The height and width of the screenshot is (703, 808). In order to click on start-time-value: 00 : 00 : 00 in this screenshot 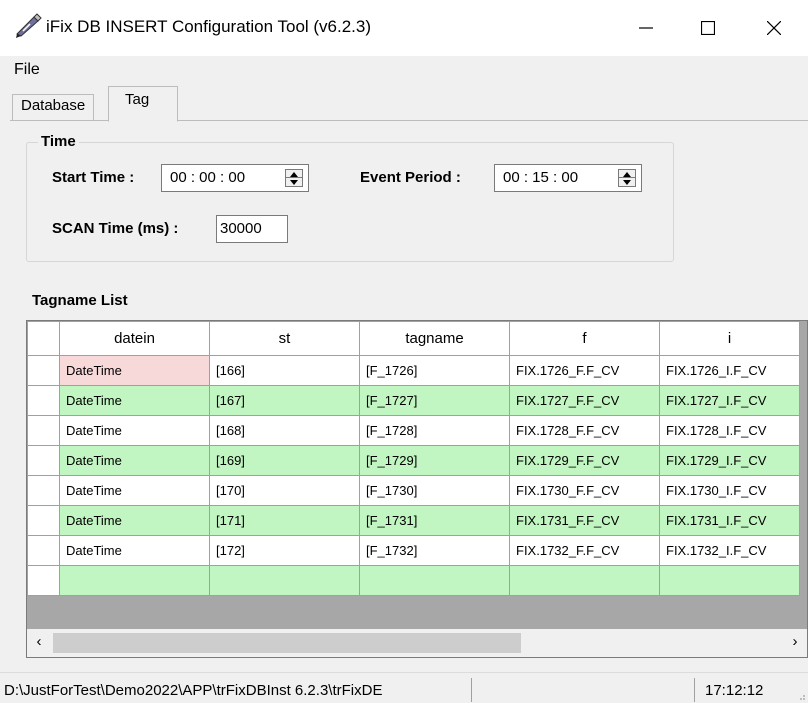, I will do `click(208, 177)`.